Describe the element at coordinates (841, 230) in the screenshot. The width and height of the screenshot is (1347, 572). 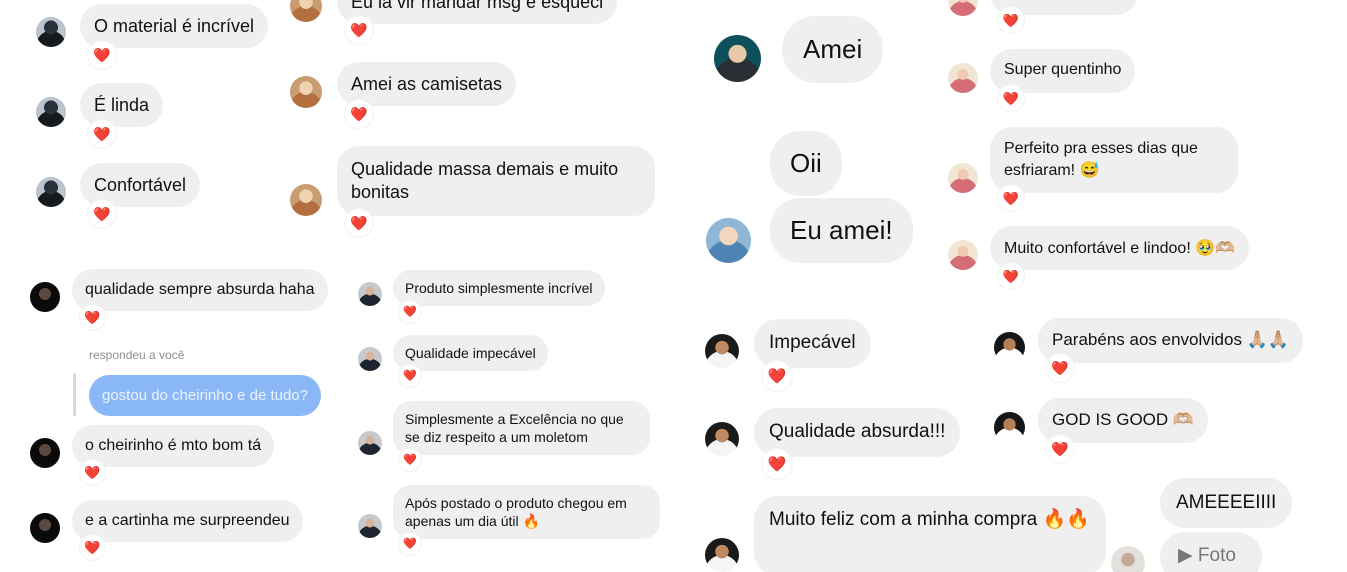
I see `message-bubble: Eu amei!` at that location.